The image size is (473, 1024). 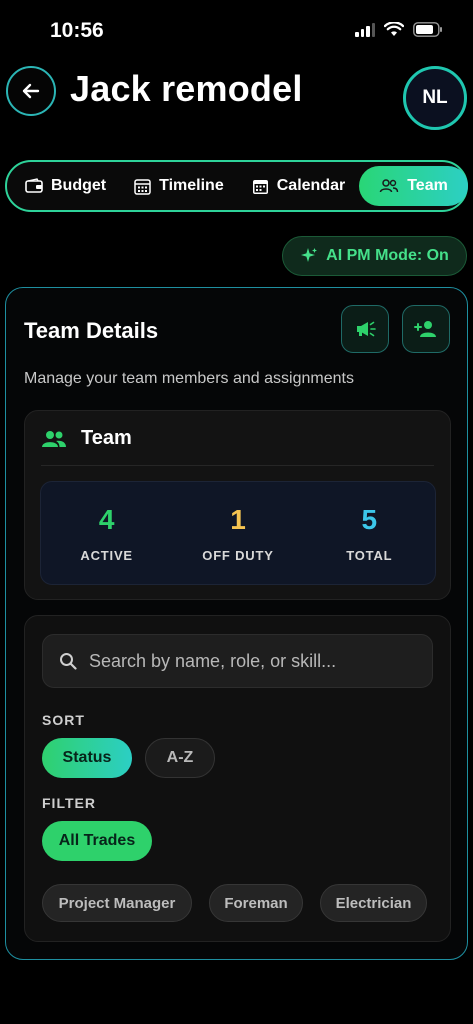 I want to click on sort-option-az-label: A-Z, so click(x=180, y=757).